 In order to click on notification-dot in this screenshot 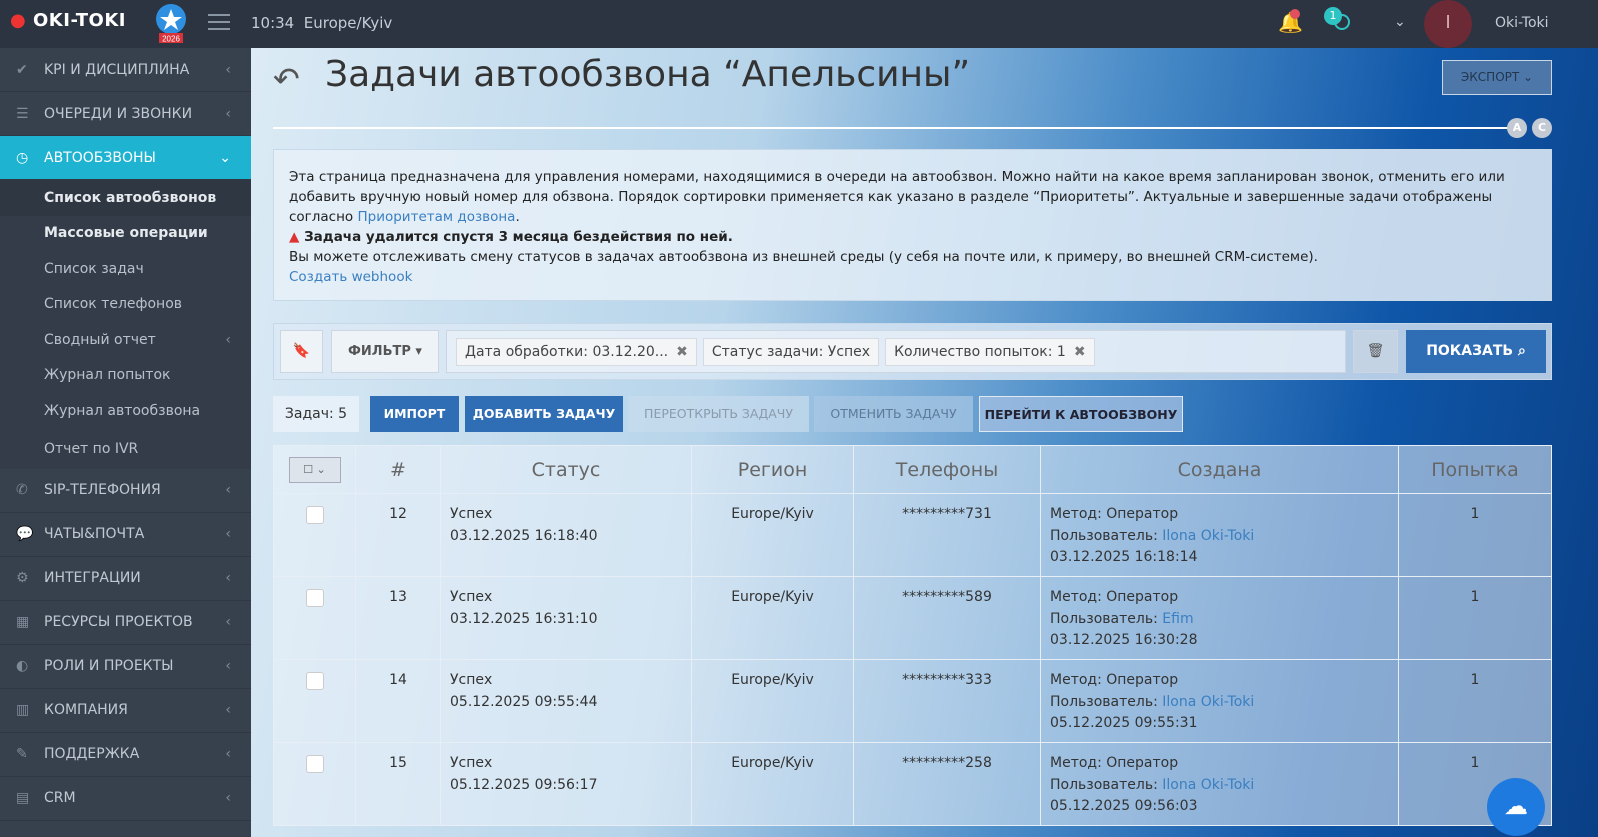, I will do `click(1295, 14)`.